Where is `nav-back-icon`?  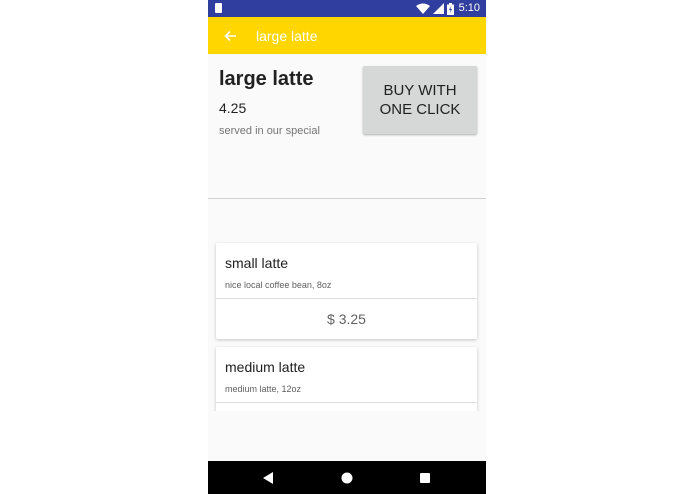
nav-back-icon is located at coordinates (268, 478).